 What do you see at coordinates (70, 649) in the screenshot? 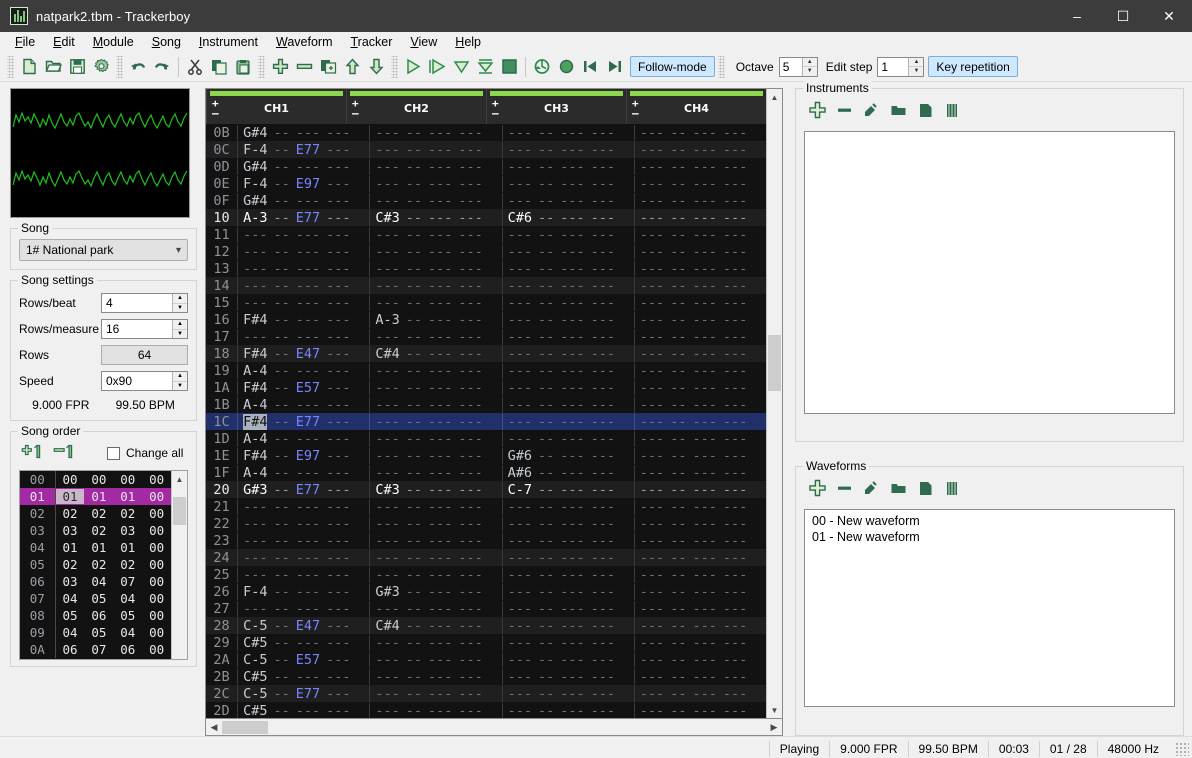
I see `order-cell: 06` at bounding box center [70, 649].